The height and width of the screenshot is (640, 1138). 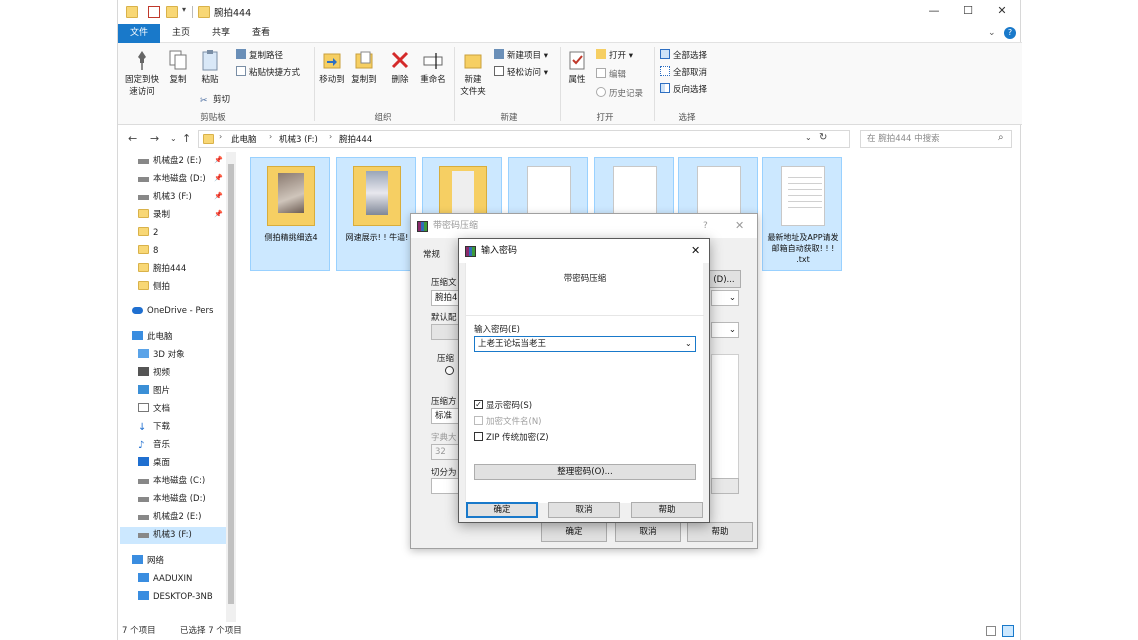 I want to click on file-item: 侧拍精挑细选4, so click(x=290, y=214).